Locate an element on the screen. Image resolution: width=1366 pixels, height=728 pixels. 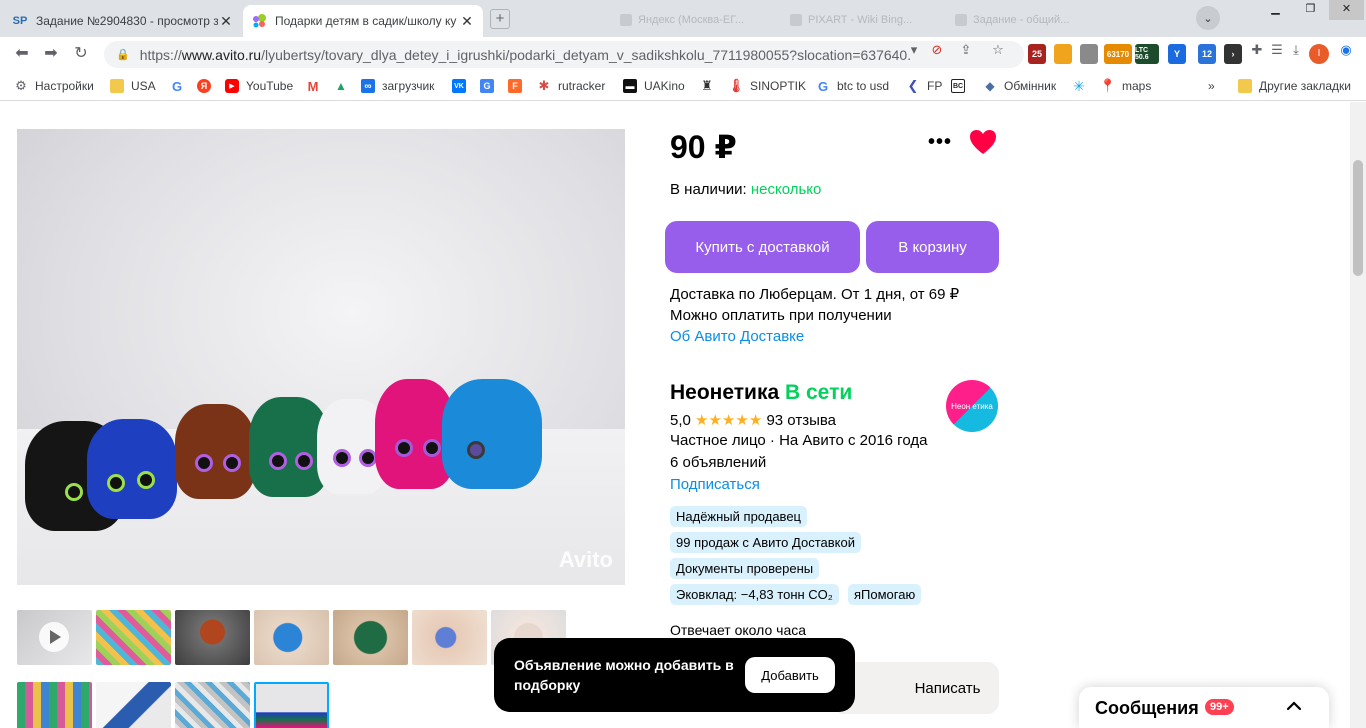
tab-favicon-icon is located at coordinates (796, 20).